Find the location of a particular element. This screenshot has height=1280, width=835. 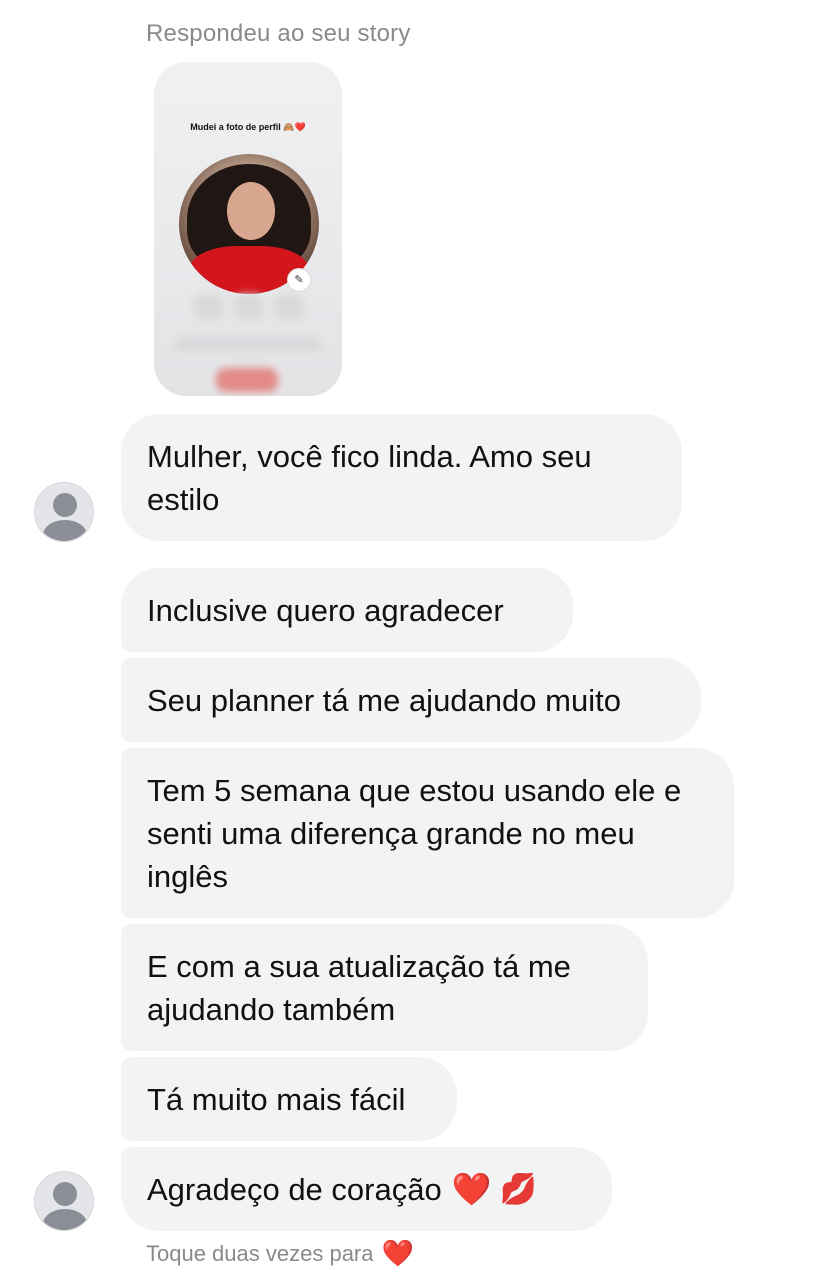

message-text: Tá muito mais fácil is located at coordinates (276, 1099).